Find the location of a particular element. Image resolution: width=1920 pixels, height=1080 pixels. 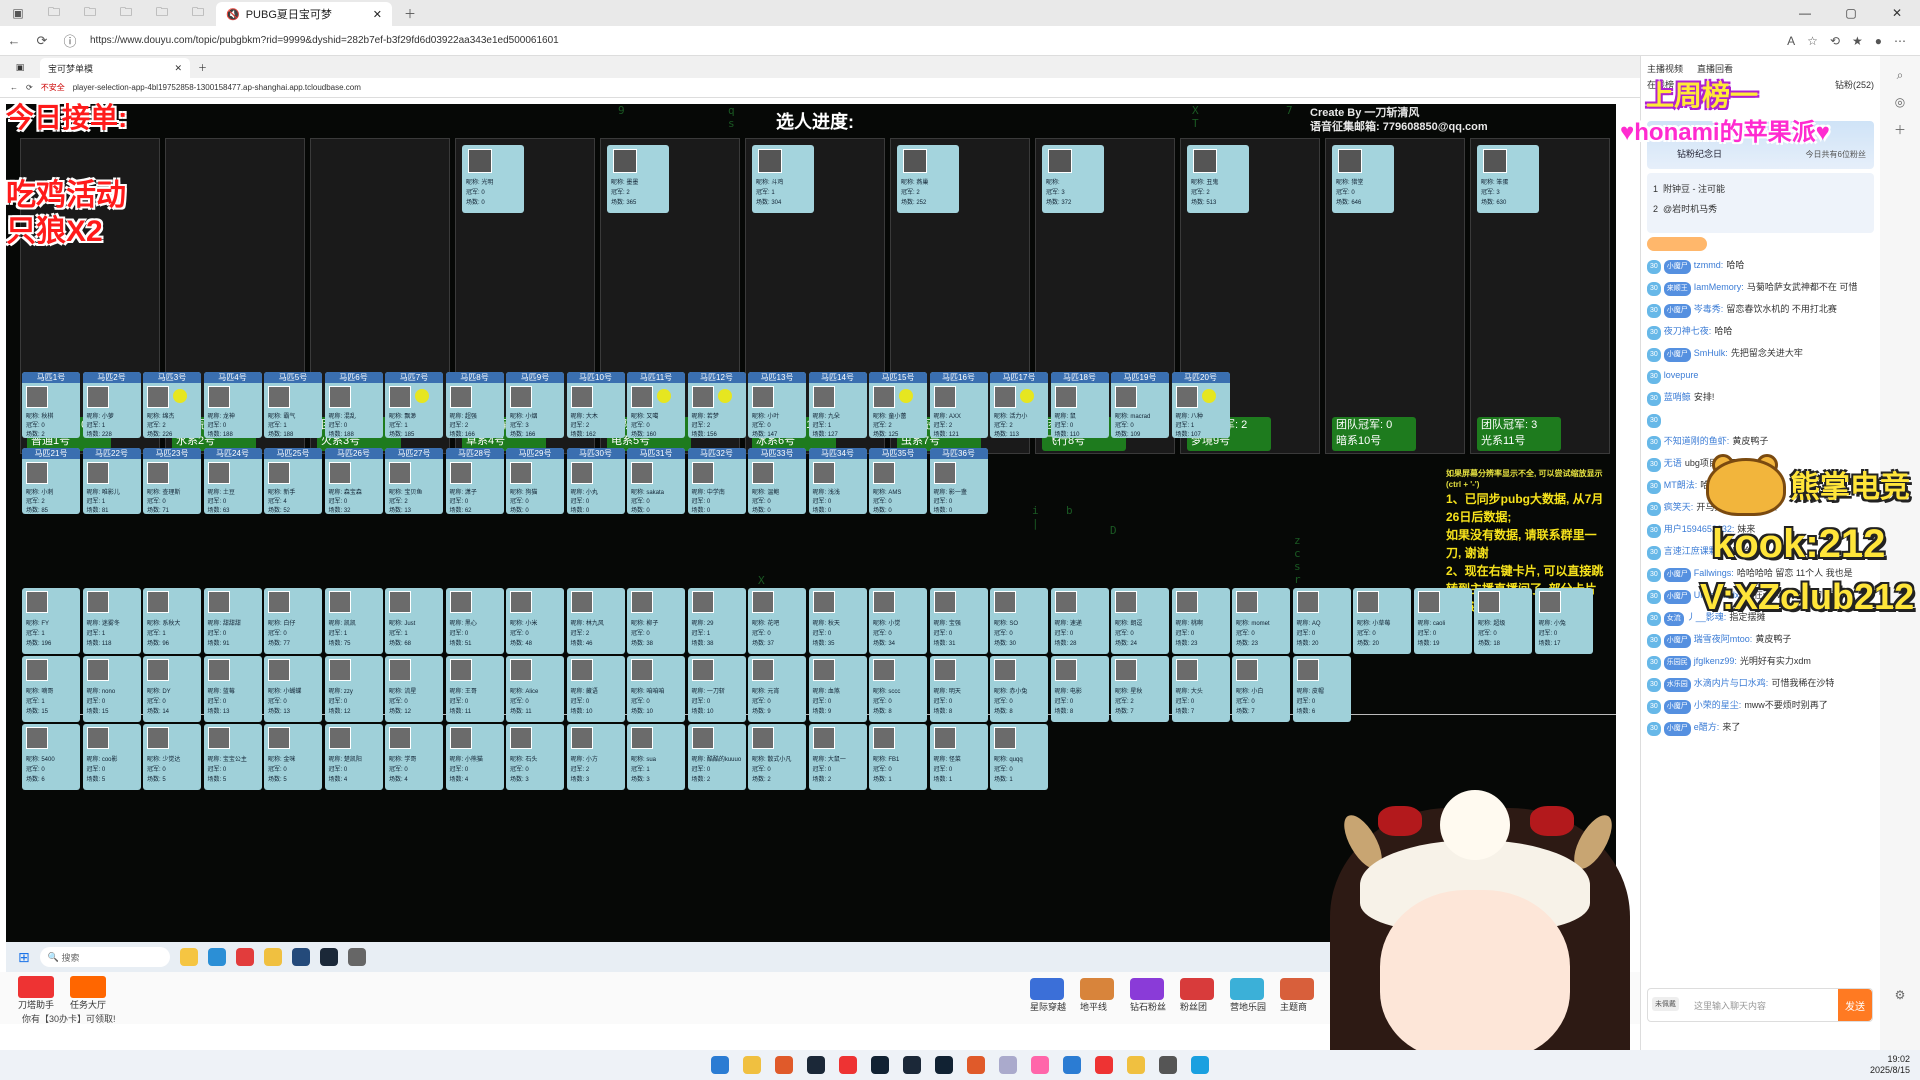

unpicked-player-card: 昵称: 大鼠一 冠军: 0 场数: 2 is located at coordinates (837, 757).